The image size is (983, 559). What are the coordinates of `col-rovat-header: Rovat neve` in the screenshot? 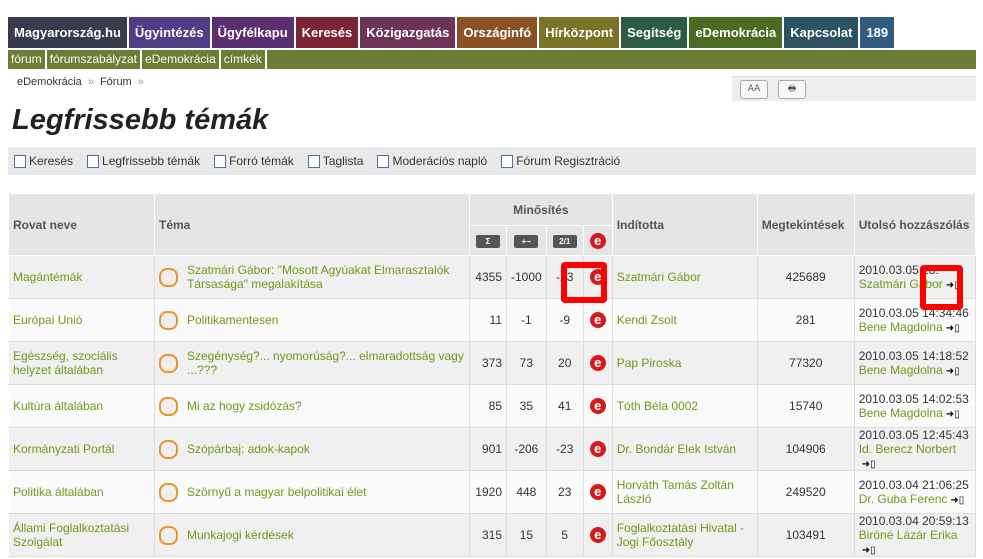 It's located at (81, 224).